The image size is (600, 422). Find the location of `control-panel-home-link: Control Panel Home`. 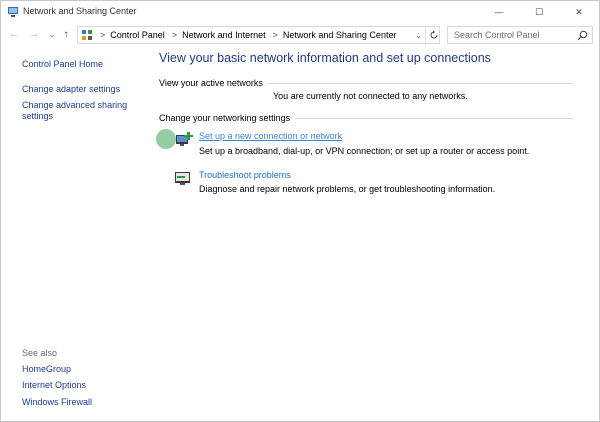

control-panel-home-link: Control Panel Home is located at coordinates (62, 64).